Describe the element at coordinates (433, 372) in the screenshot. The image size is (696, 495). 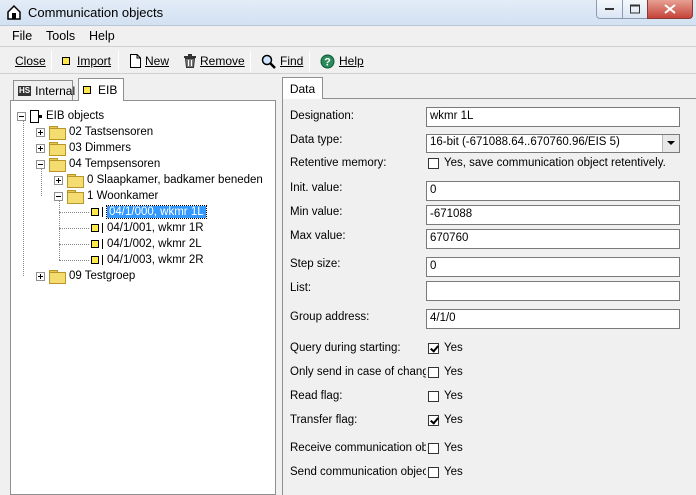
I see `only-send-checkbox` at that location.